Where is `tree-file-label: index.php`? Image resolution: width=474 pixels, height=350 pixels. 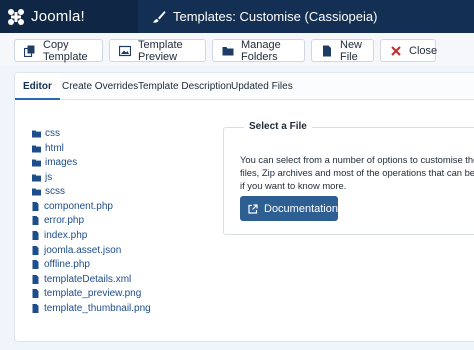 tree-file-label: index.php is located at coordinates (66, 235).